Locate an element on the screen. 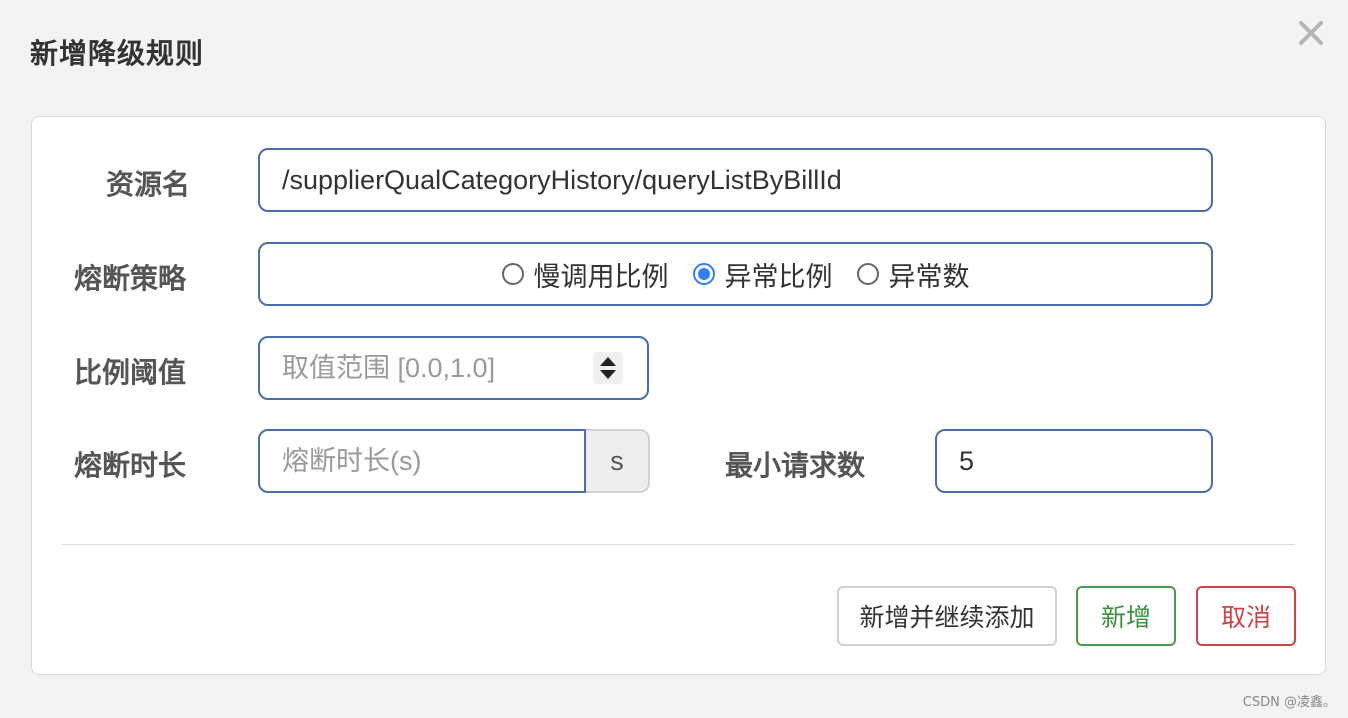 This screenshot has width=1348, height=718. add-button: 新增 is located at coordinates (1126, 616).